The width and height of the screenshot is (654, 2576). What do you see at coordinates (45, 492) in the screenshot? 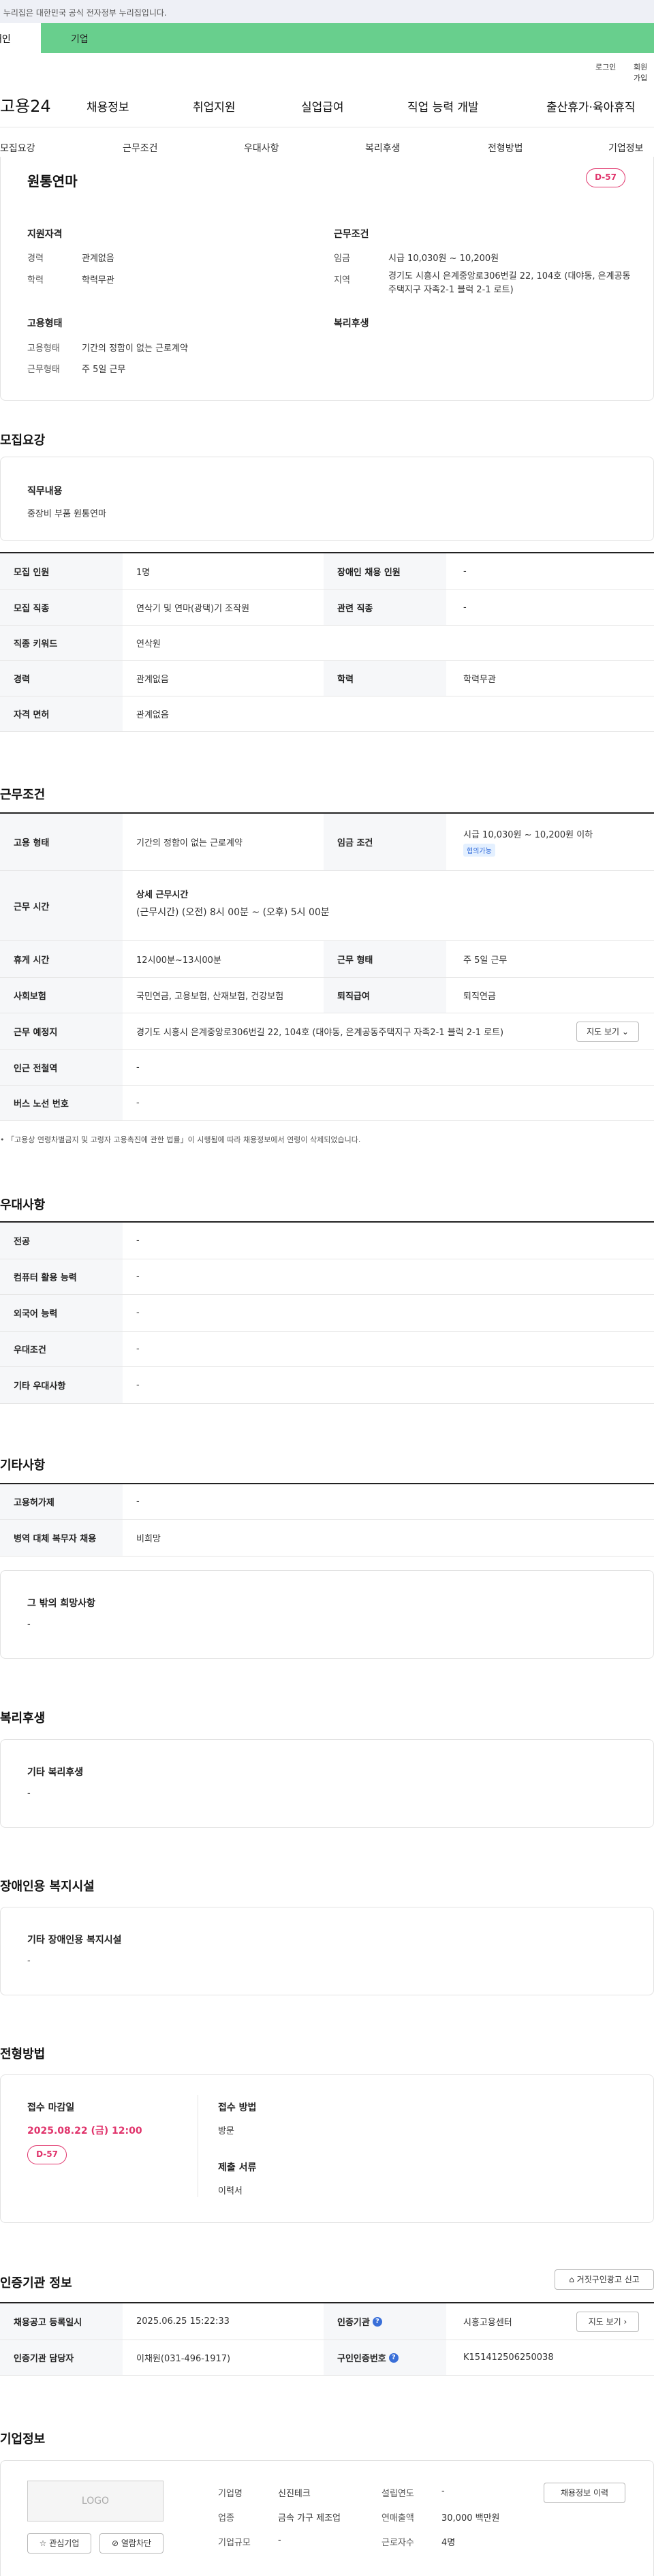
I see `duty-heading: 직무내용` at bounding box center [45, 492].